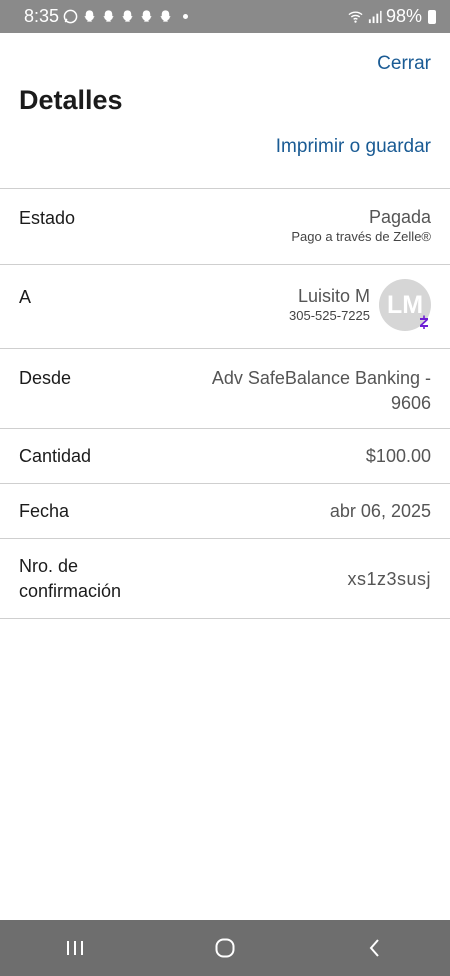 This screenshot has width=450, height=976. What do you see at coordinates (424, 323) in the screenshot?
I see `zelle-icon` at bounding box center [424, 323].